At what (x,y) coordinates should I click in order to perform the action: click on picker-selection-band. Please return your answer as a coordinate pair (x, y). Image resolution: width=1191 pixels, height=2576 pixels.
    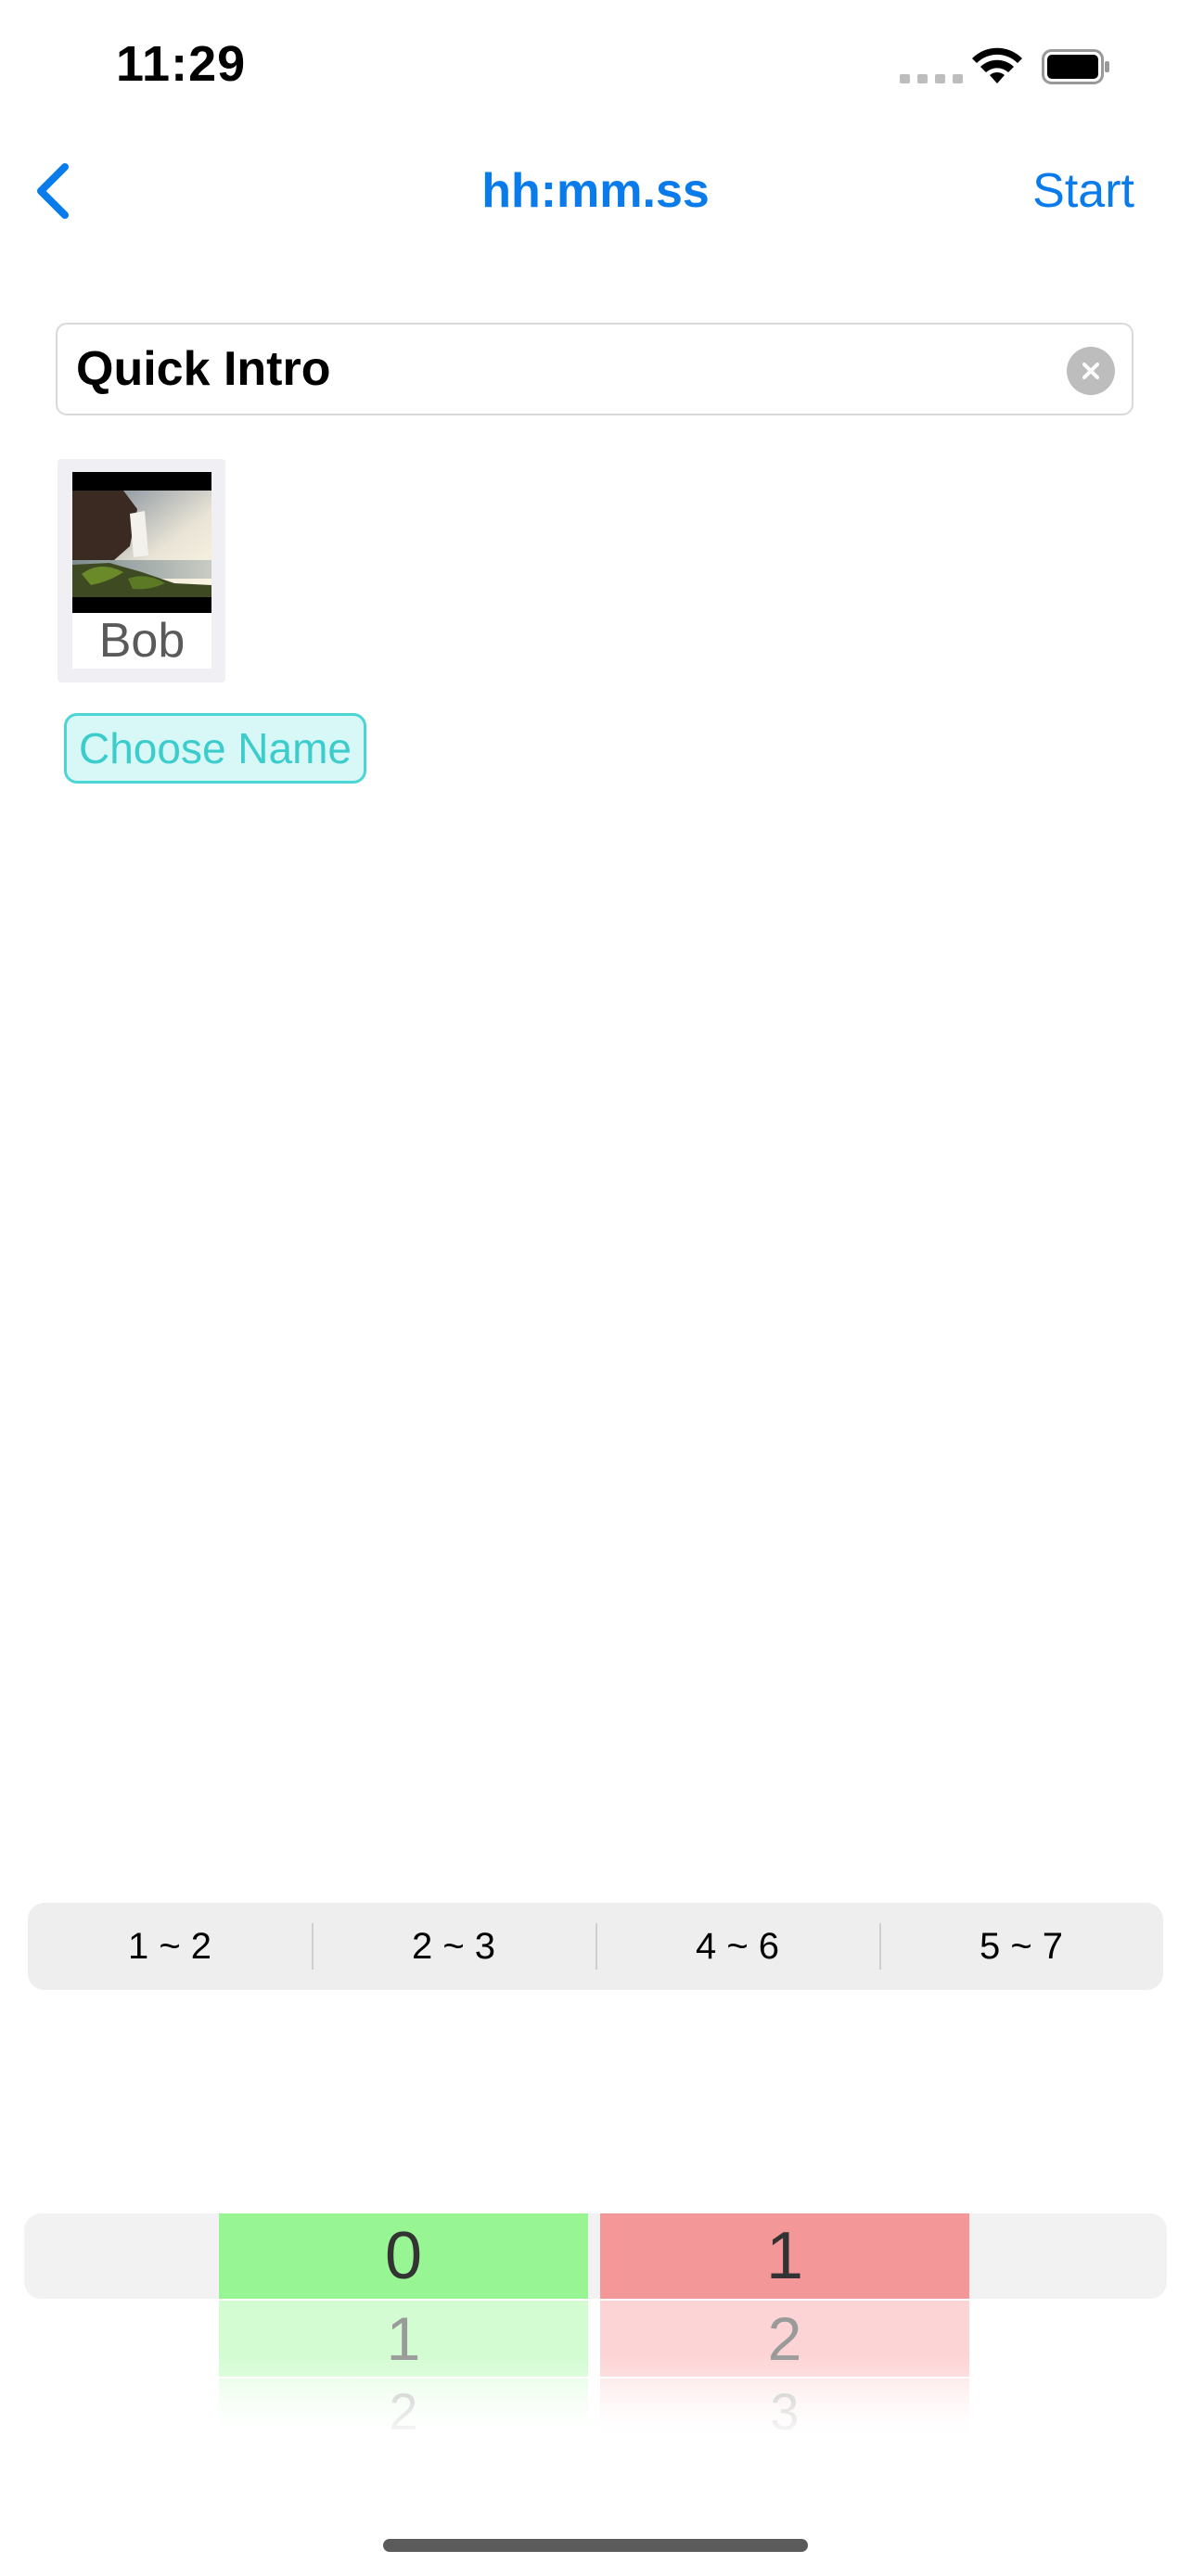
    Looking at the image, I should click on (595, 2256).